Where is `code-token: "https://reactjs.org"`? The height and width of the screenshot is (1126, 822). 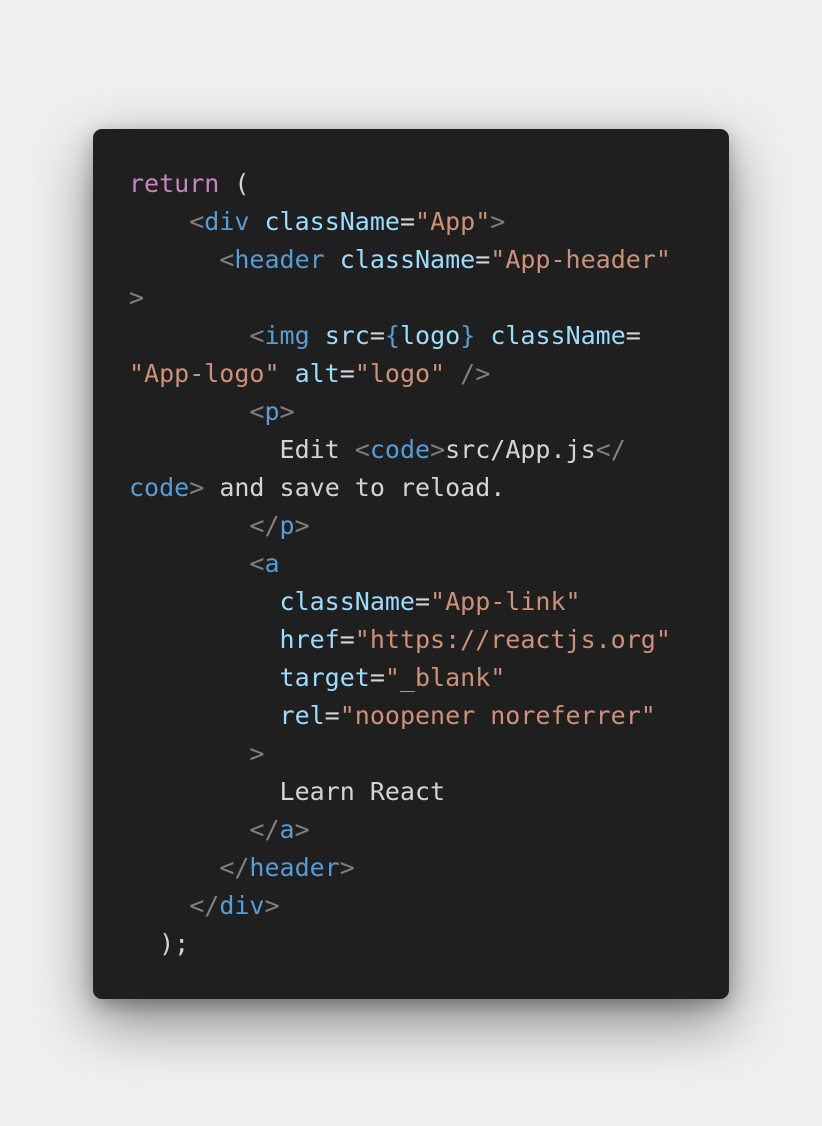
code-token: "https://reactjs.org" is located at coordinates (512, 639).